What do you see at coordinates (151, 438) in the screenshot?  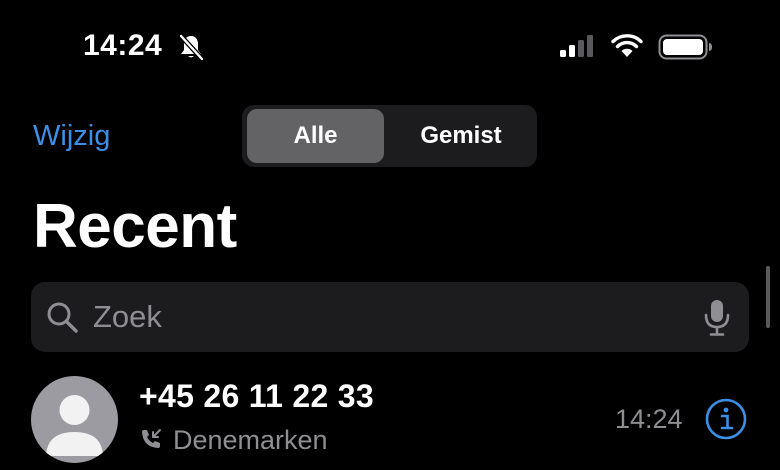 I see `phone-incoming-icon` at bounding box center [151, 438].